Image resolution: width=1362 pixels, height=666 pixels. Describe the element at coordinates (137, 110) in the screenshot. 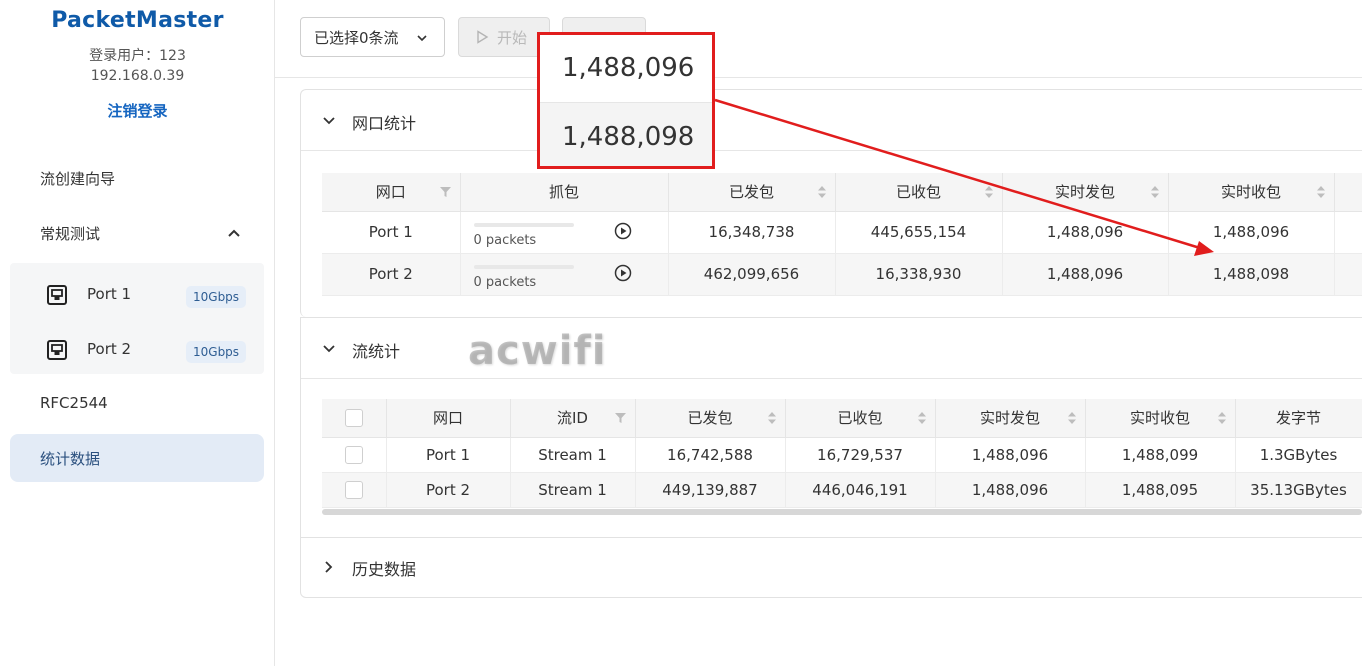

I see `logout-link: 注销登录` at that location.